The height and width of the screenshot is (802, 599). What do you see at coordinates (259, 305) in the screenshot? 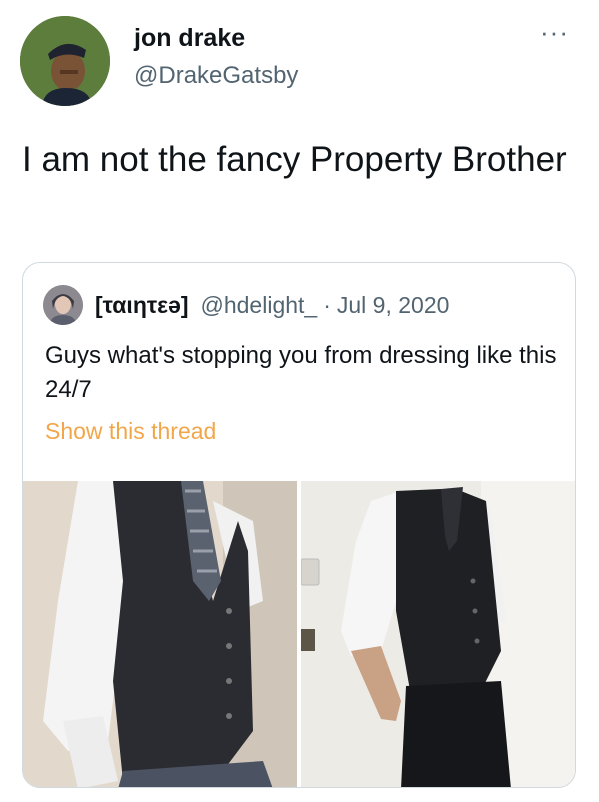
I see `quoted-author-handle: @hdelight_` at bounding box center [259, 305].